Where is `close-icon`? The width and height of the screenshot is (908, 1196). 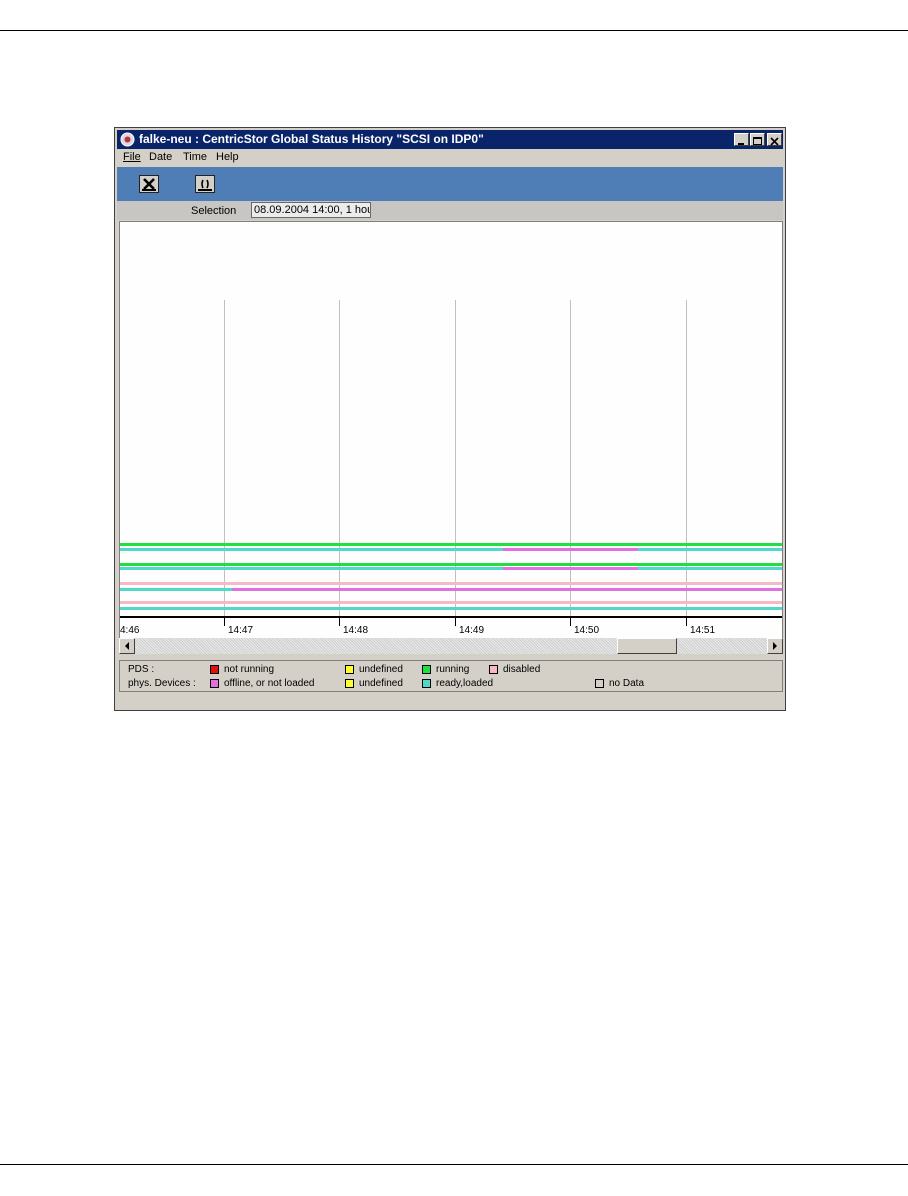 close-icon is located at coordinates (774, 141).